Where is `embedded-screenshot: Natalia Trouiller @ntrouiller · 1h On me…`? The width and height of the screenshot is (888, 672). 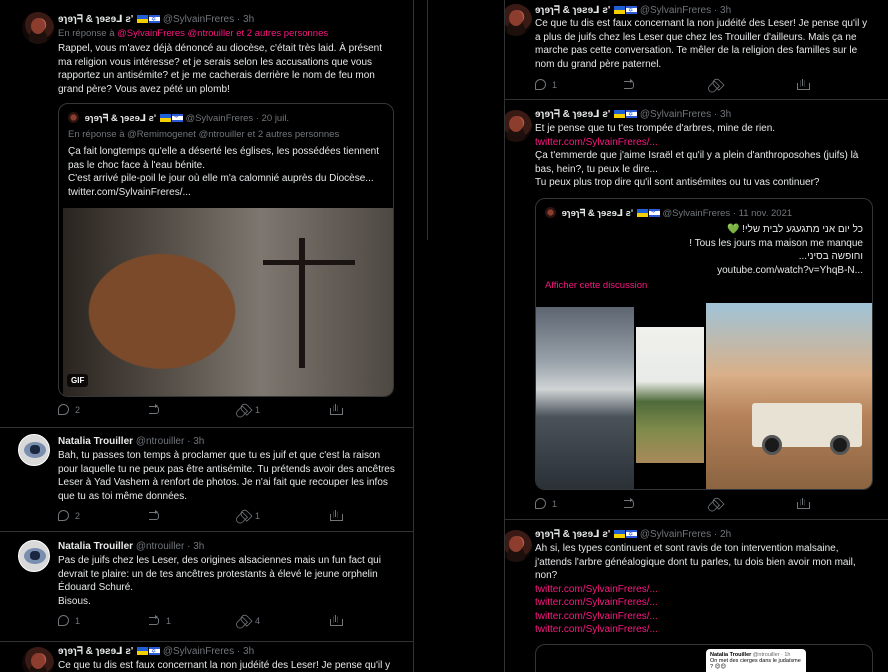 embedded-screenshot: Natalia Trouiller @ntrouiller · 1h On me… is located at coordinates (704, 658).